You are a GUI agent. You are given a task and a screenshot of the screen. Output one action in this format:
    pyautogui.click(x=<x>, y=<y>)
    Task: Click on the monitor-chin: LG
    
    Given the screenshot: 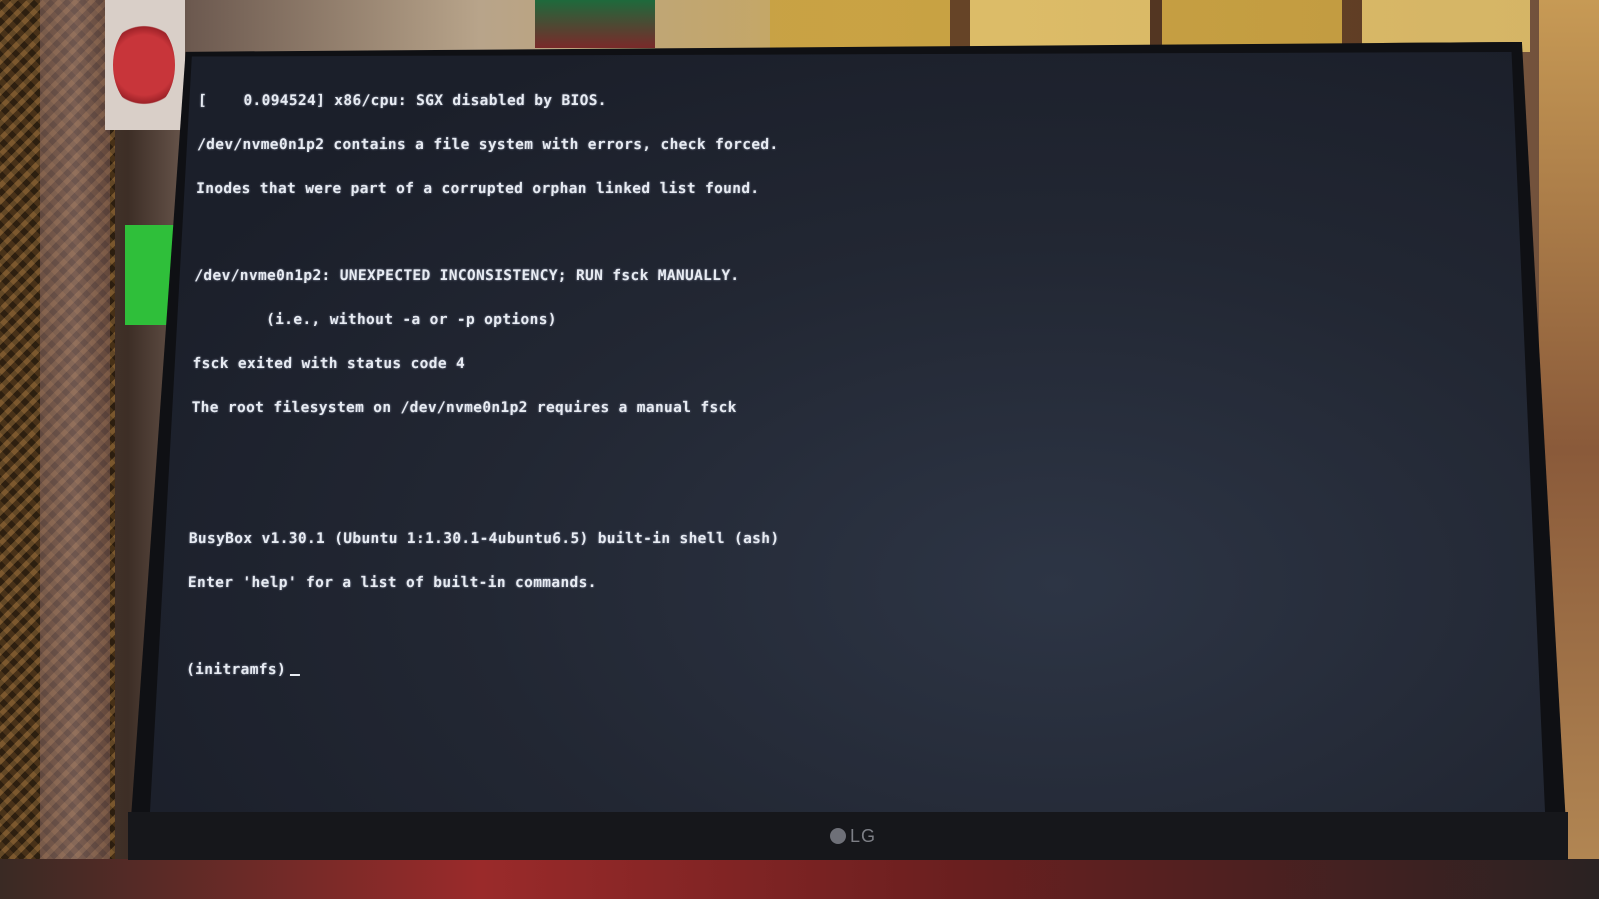 What is the action you would take?
    pyautogui.click(x=848, y=836)
    